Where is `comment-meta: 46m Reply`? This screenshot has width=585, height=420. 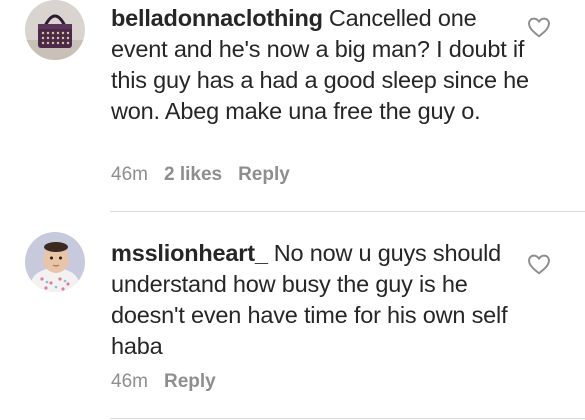 comment-meta: 46m Reply is located at coordinates (171, 382).